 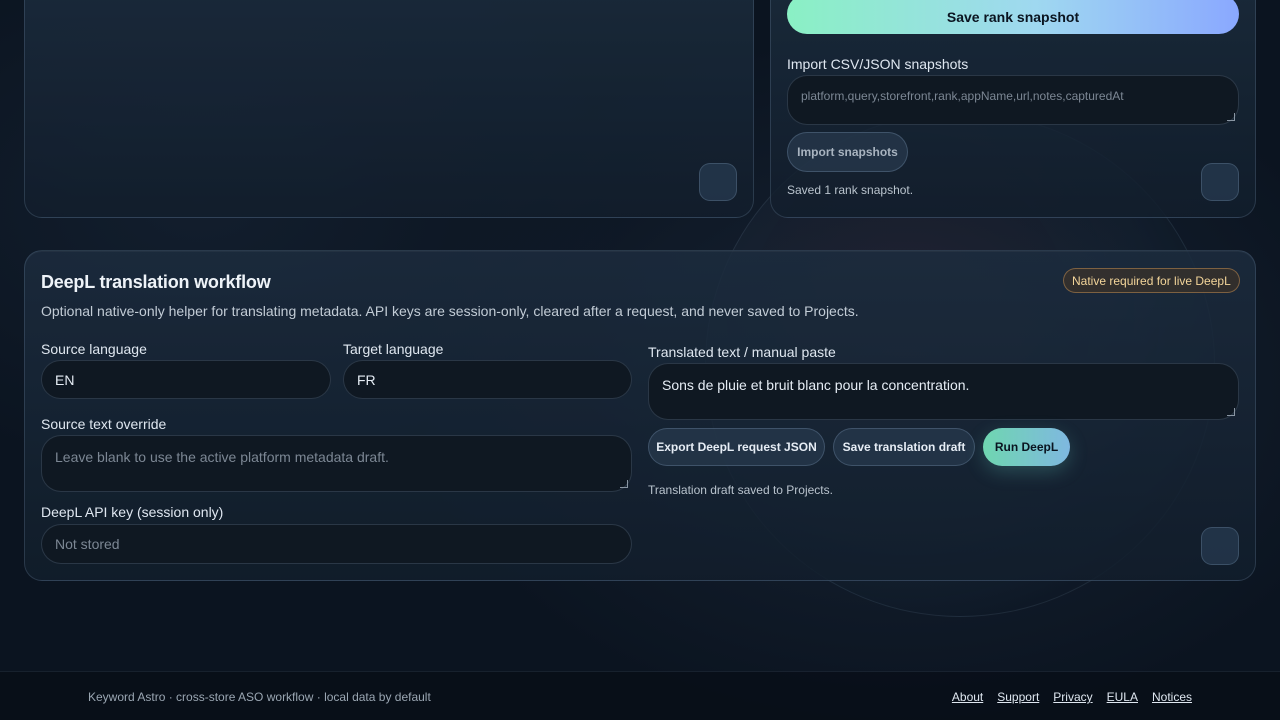 What do you see at coordinates (104, 424) in the screenshot?
I see `source-override-label: Source text override` at bounding box center [104, 424].